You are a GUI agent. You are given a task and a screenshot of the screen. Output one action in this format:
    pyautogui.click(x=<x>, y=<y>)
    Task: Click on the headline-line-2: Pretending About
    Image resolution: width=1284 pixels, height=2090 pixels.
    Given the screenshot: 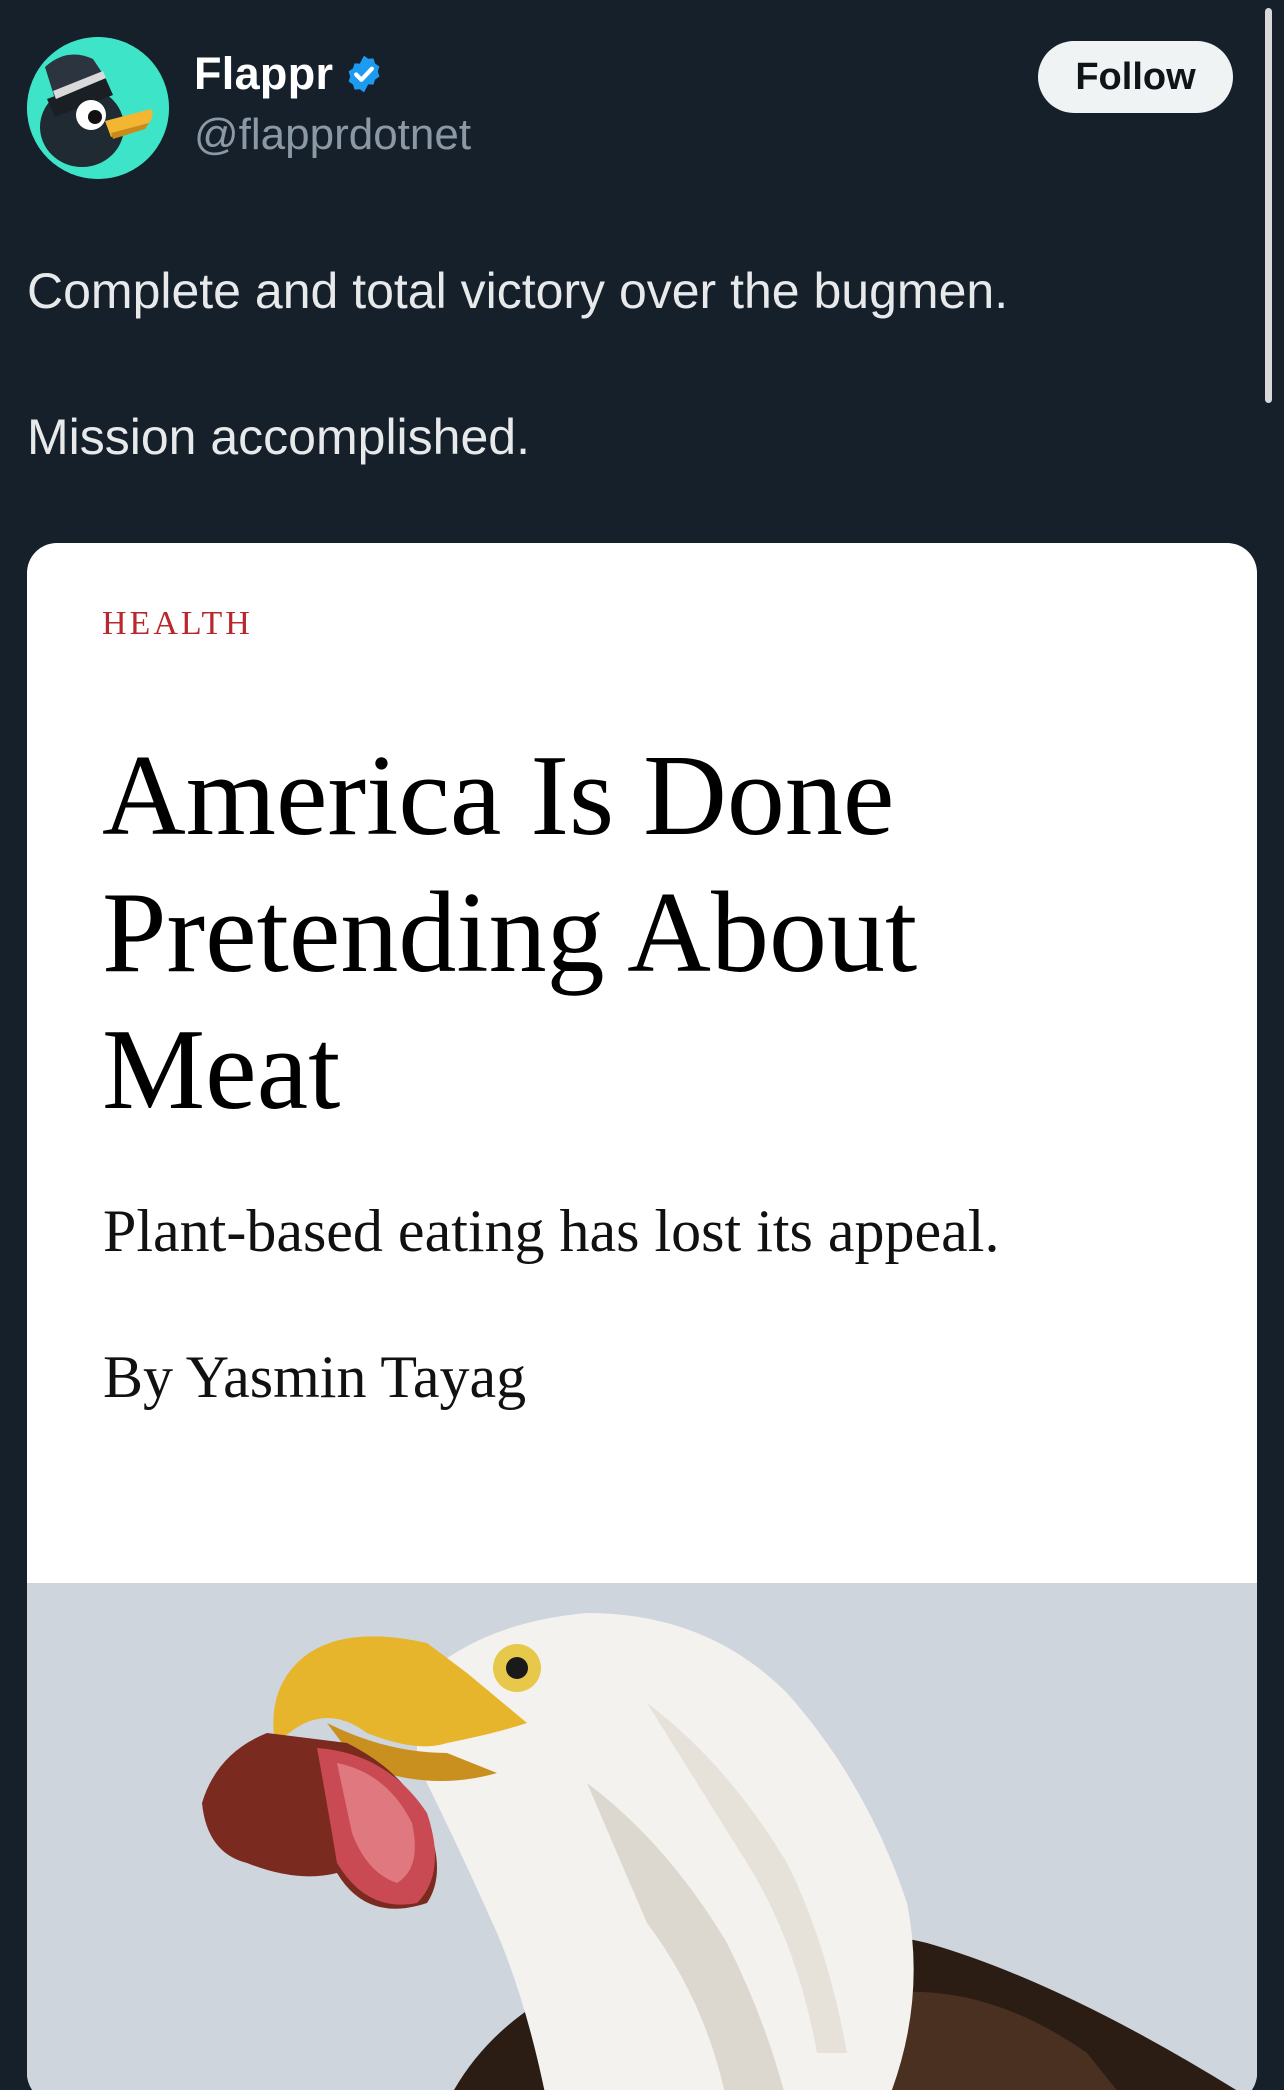 What is the action you would take?
    pyautogui.click(x=510, y=933)
    